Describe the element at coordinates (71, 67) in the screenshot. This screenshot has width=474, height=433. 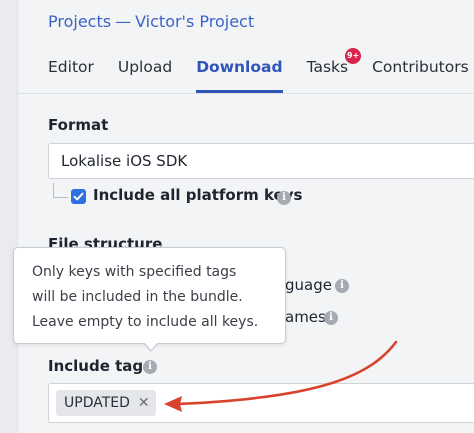
I see `tab-editor-label: Editor` at that location.